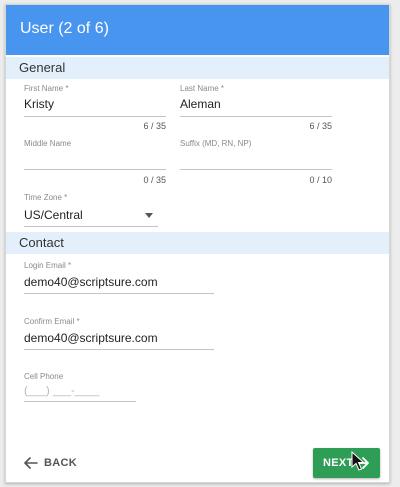 Image resolution: width=400 pixels, height=487 pixels. What do you see at coordinates (41, 242) in the screenshot?
I see `section-contact-title: Contact` at bounding box center [41, 242].